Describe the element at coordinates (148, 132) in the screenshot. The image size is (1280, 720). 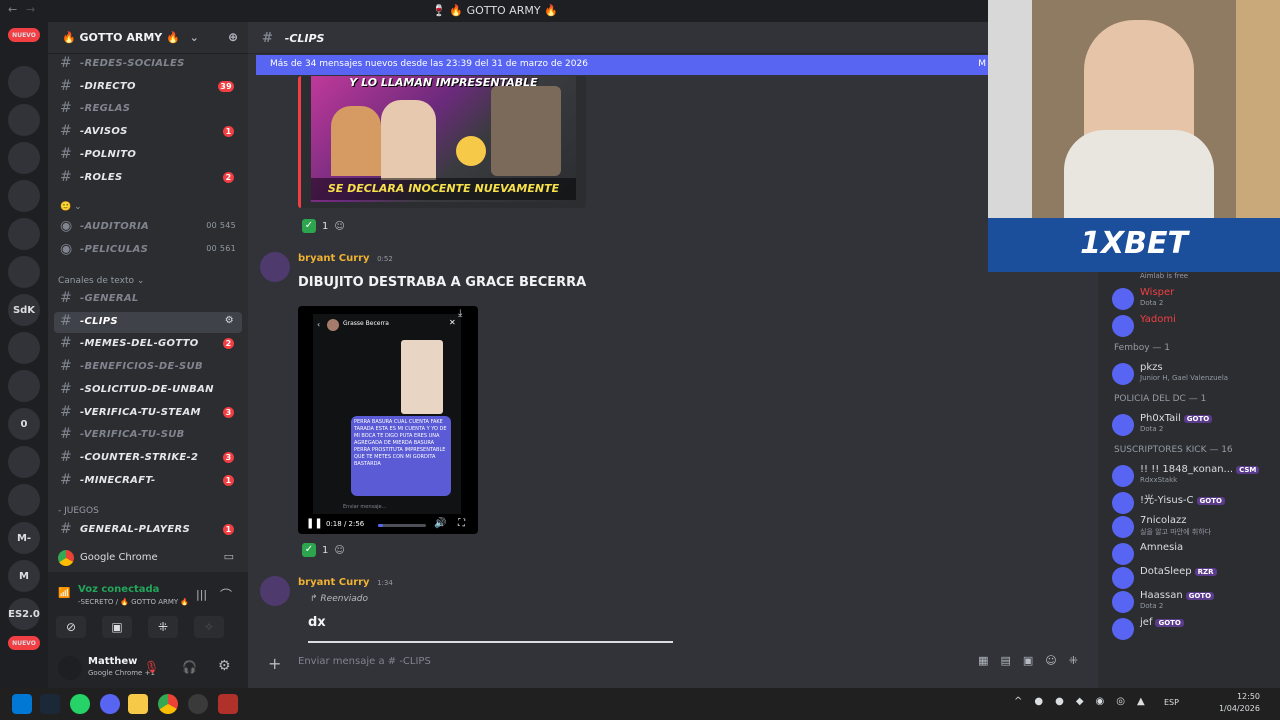
I see `channel-item: # -AVISOS 1` at that location.